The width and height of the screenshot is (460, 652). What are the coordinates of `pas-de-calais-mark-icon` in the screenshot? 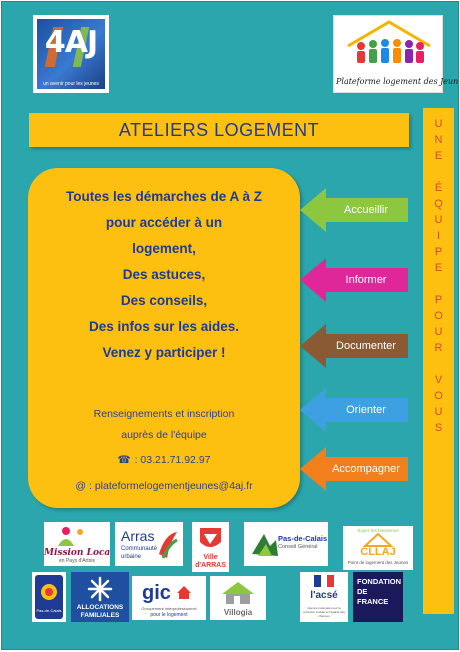 It's located at (265, 545).